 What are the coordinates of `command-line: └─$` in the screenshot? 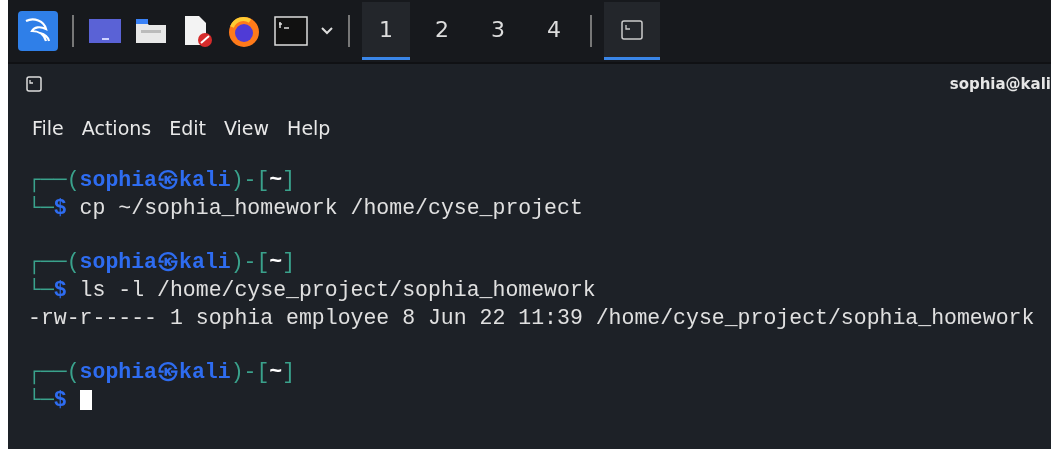 It's located at (60, 400).